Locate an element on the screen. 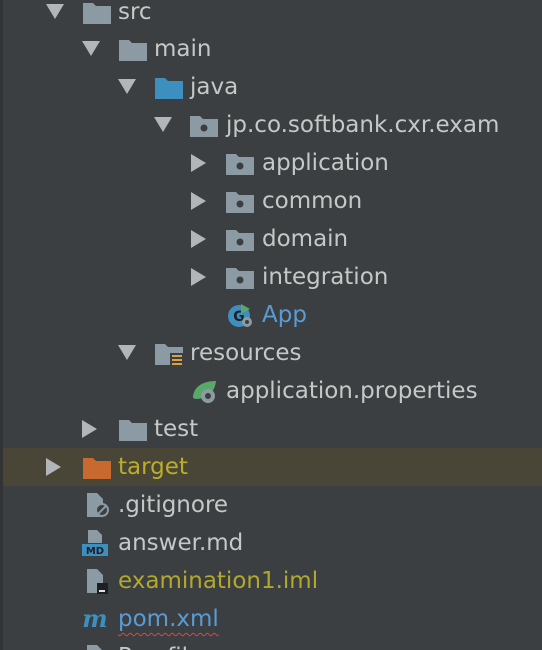 The width and height of the screenshot is (542, 650). spelling-squiggle: pom.xml is located at coordinates (168, 619).